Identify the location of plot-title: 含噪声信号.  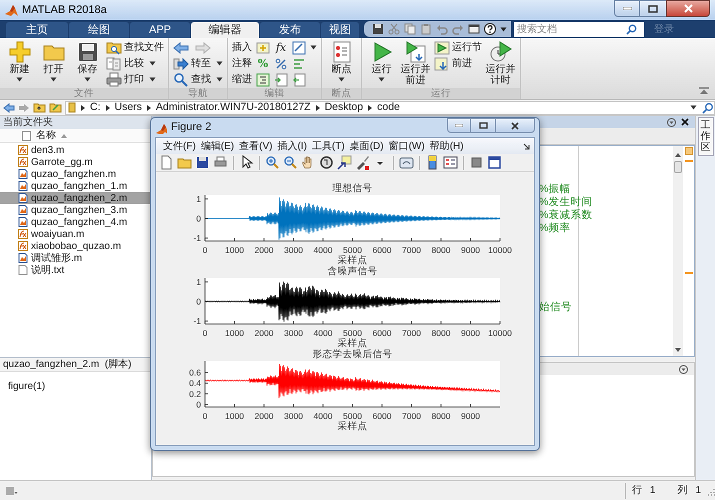
(353, 271).